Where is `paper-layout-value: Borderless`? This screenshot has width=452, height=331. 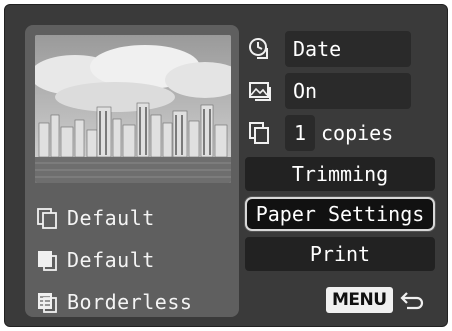
paper-layout-value: Borderless is located at coordinates (130, 302).